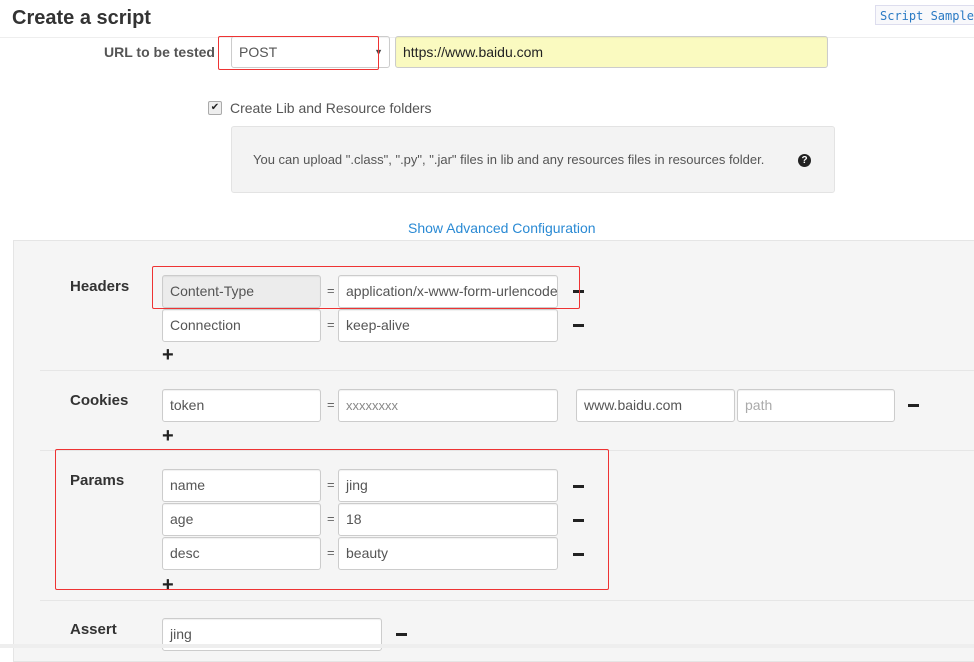 Image resolution: width=974 pixels, height=662 pixels. I want to click on url-label: URL to be tested, so click(159, 52).